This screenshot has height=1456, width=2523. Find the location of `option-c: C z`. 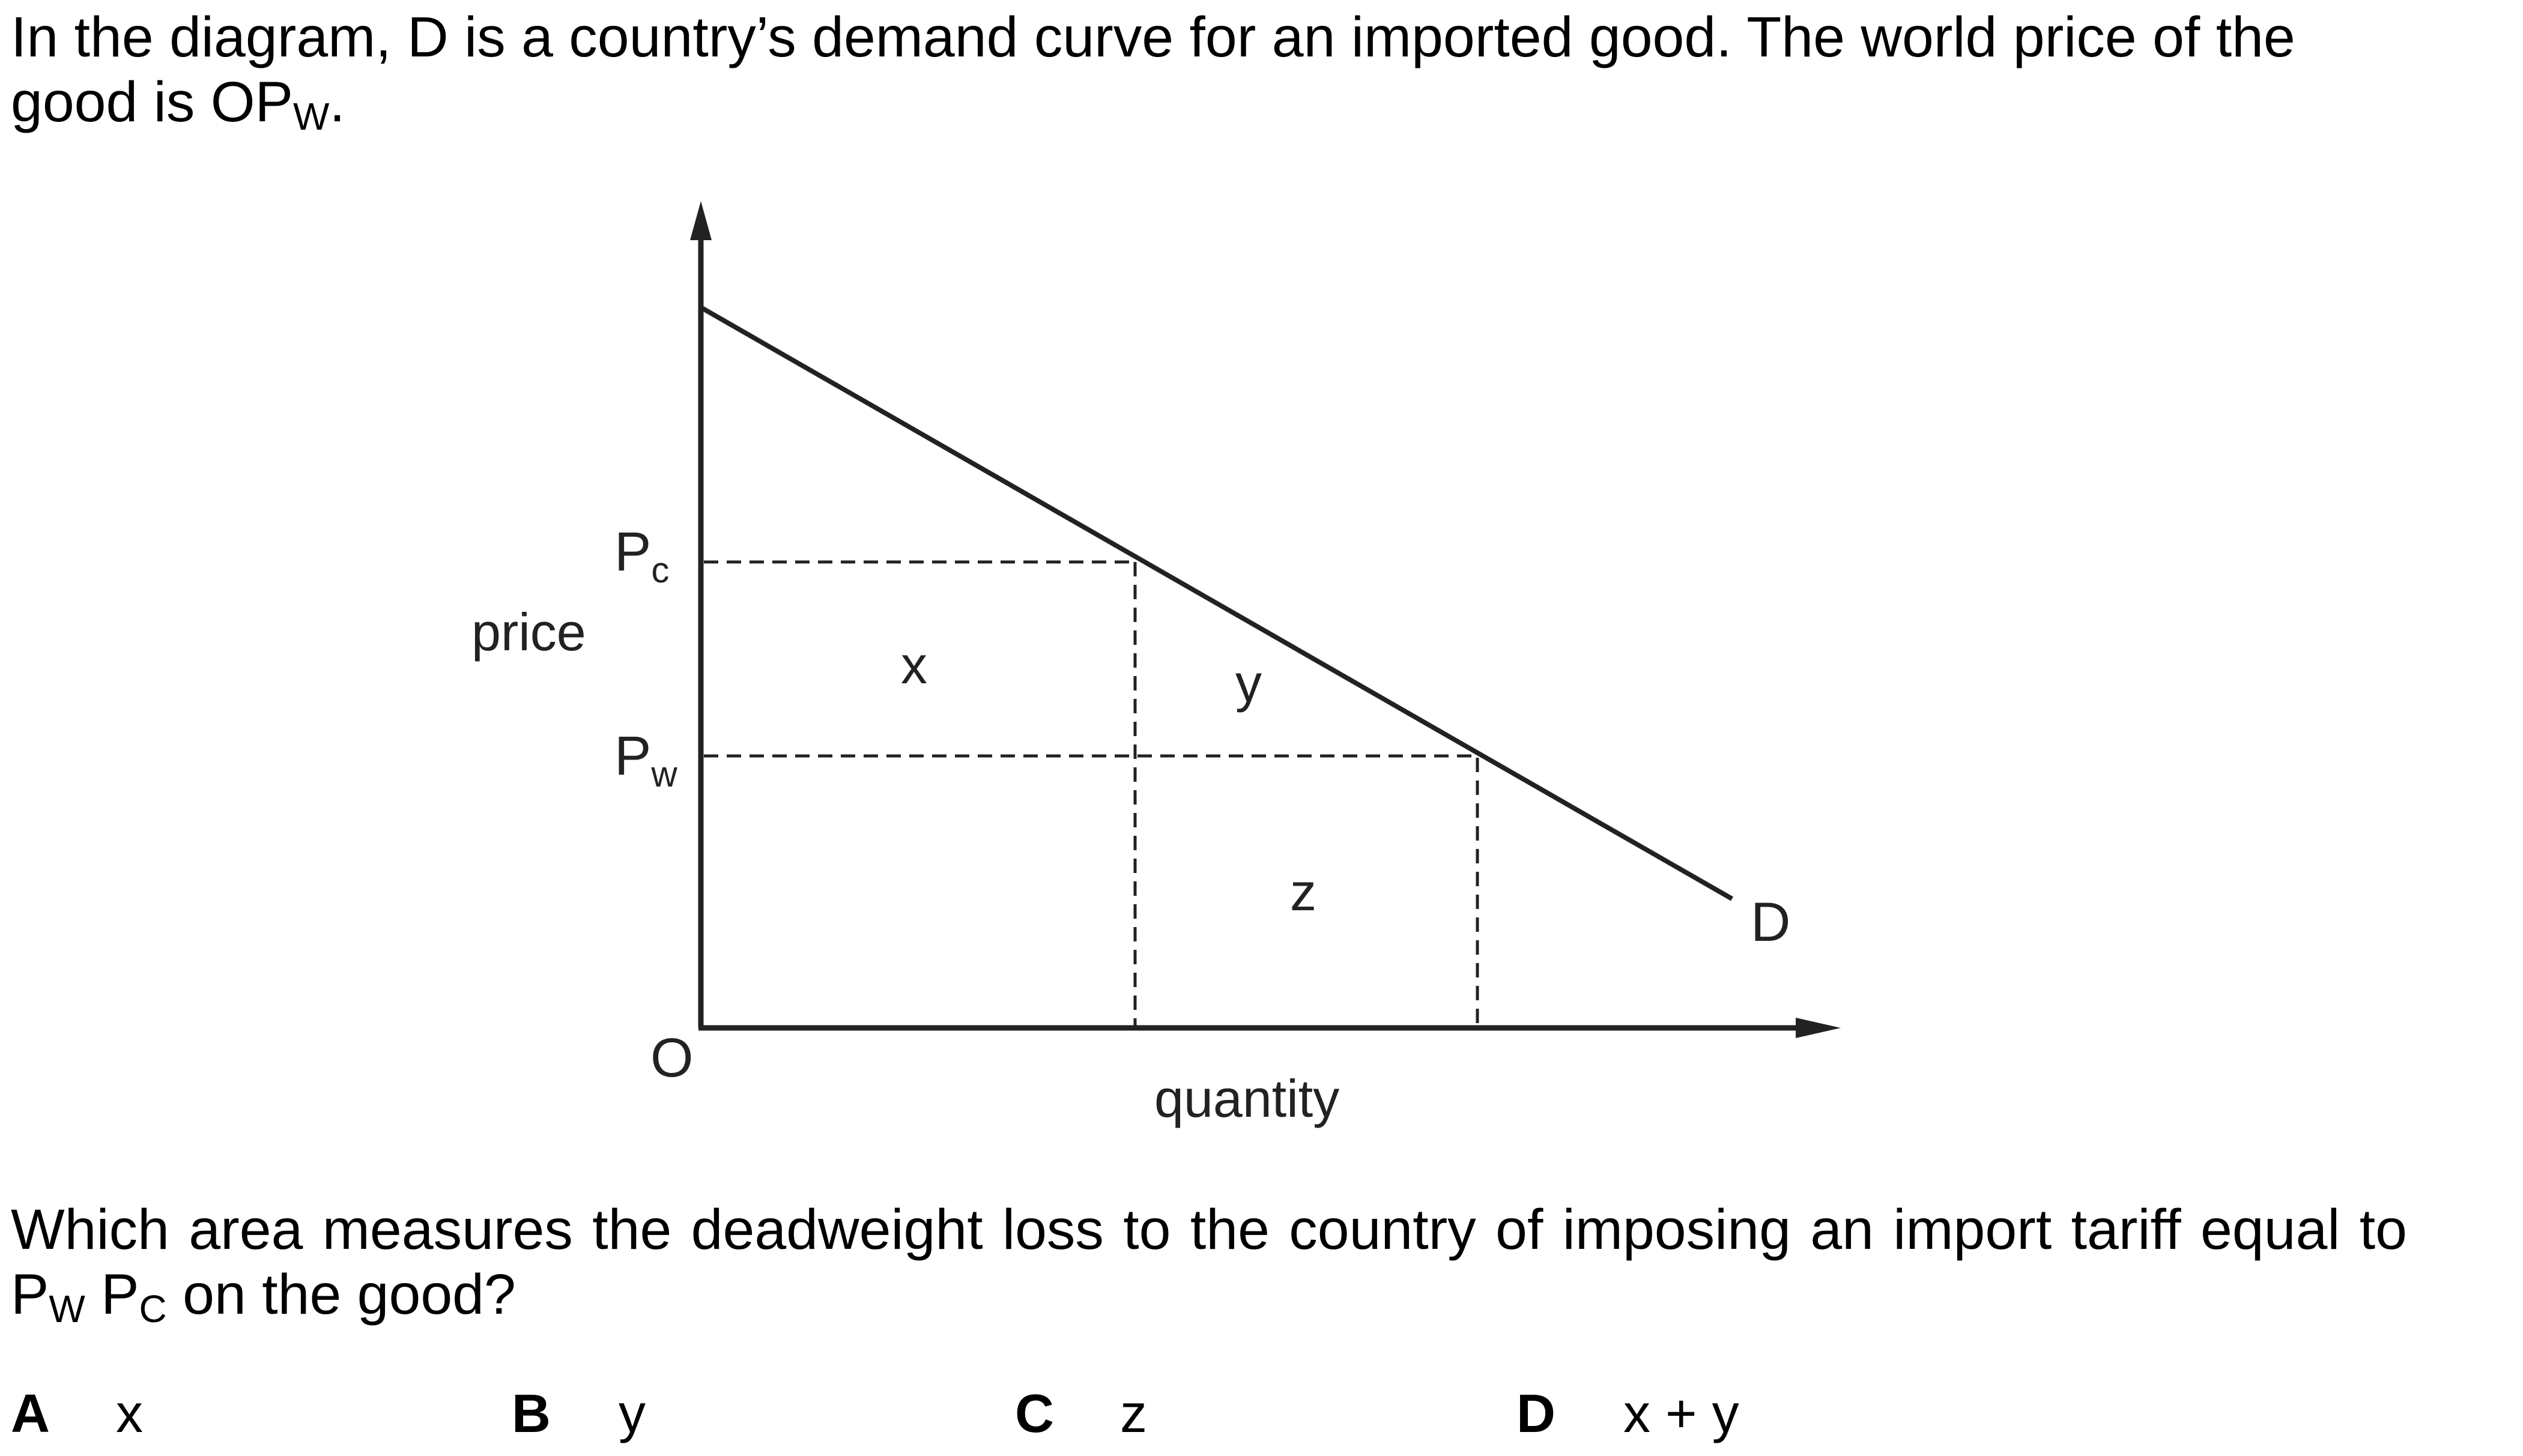

option-c: C z is located at coordinates (1081, 1414).